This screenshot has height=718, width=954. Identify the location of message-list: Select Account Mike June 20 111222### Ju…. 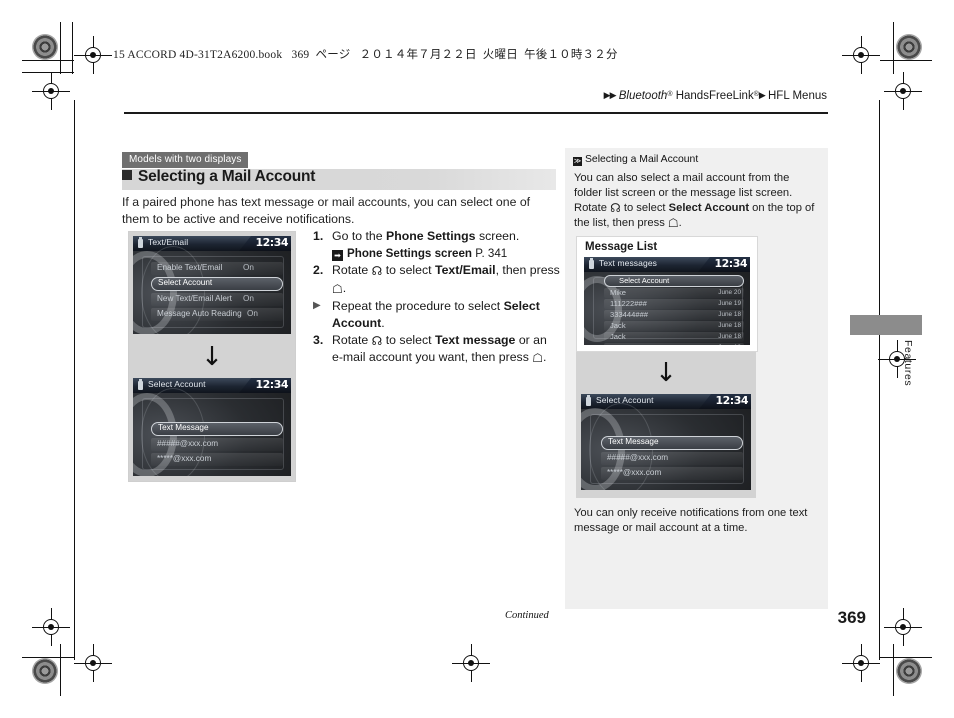
(674, 310).